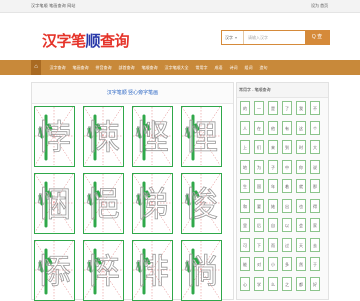 Image resolution: width=360 pixels, height=301 pixels. What do you see at coordinates (218, 67) in the screenshot?
I see `nav-item: 成语` at bounding box center [218, 67].